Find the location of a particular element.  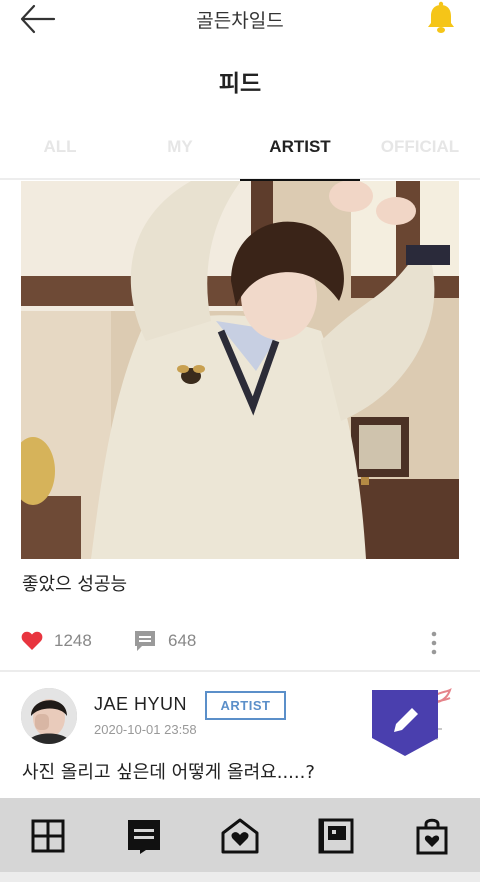

like-count: 1248 is located at coordinates (73, 640).